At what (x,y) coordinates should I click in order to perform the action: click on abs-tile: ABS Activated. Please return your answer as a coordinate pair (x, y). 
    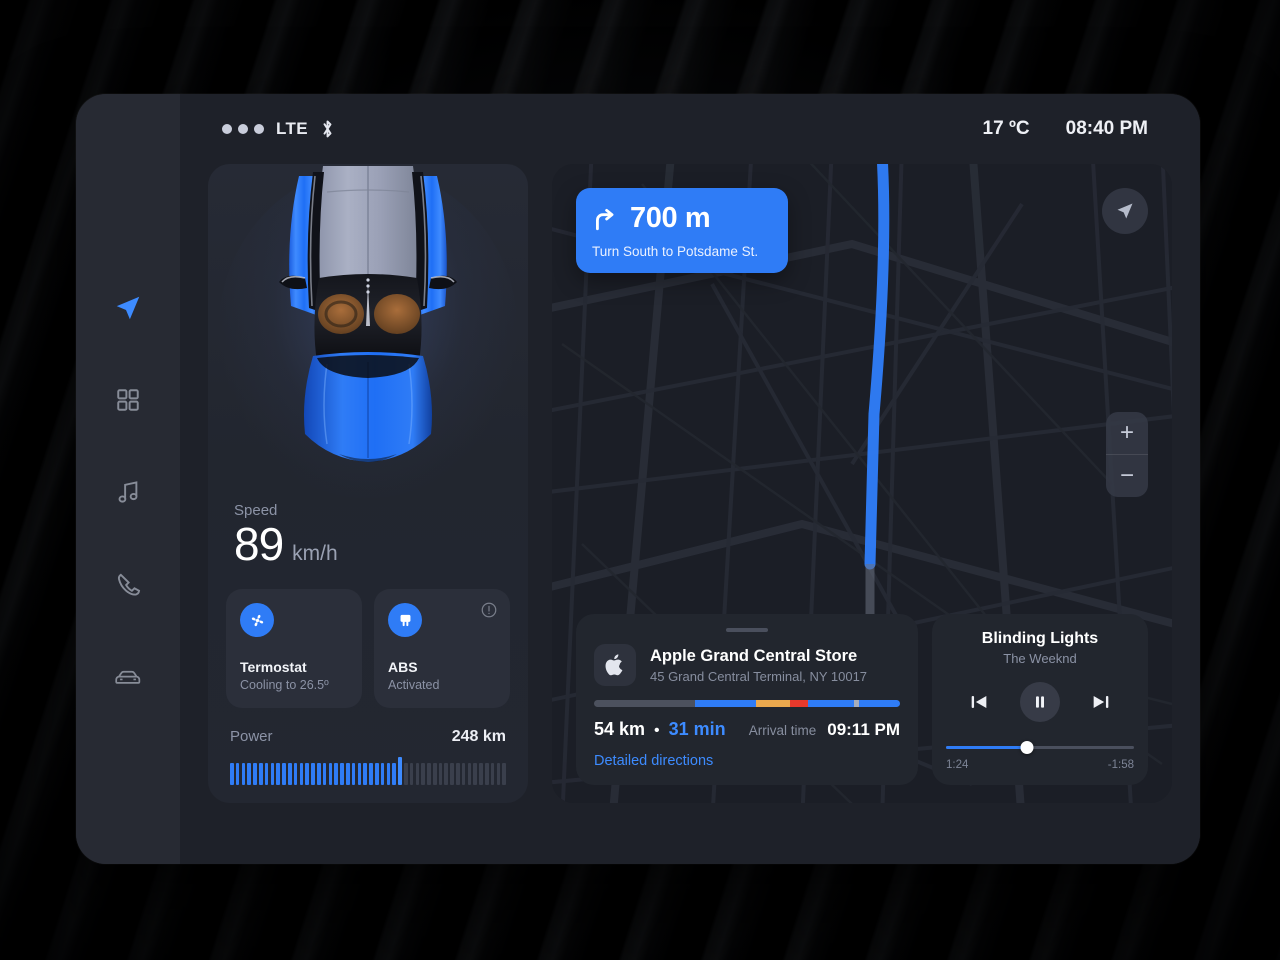
    Looking at the image, I should click on (442, 648).